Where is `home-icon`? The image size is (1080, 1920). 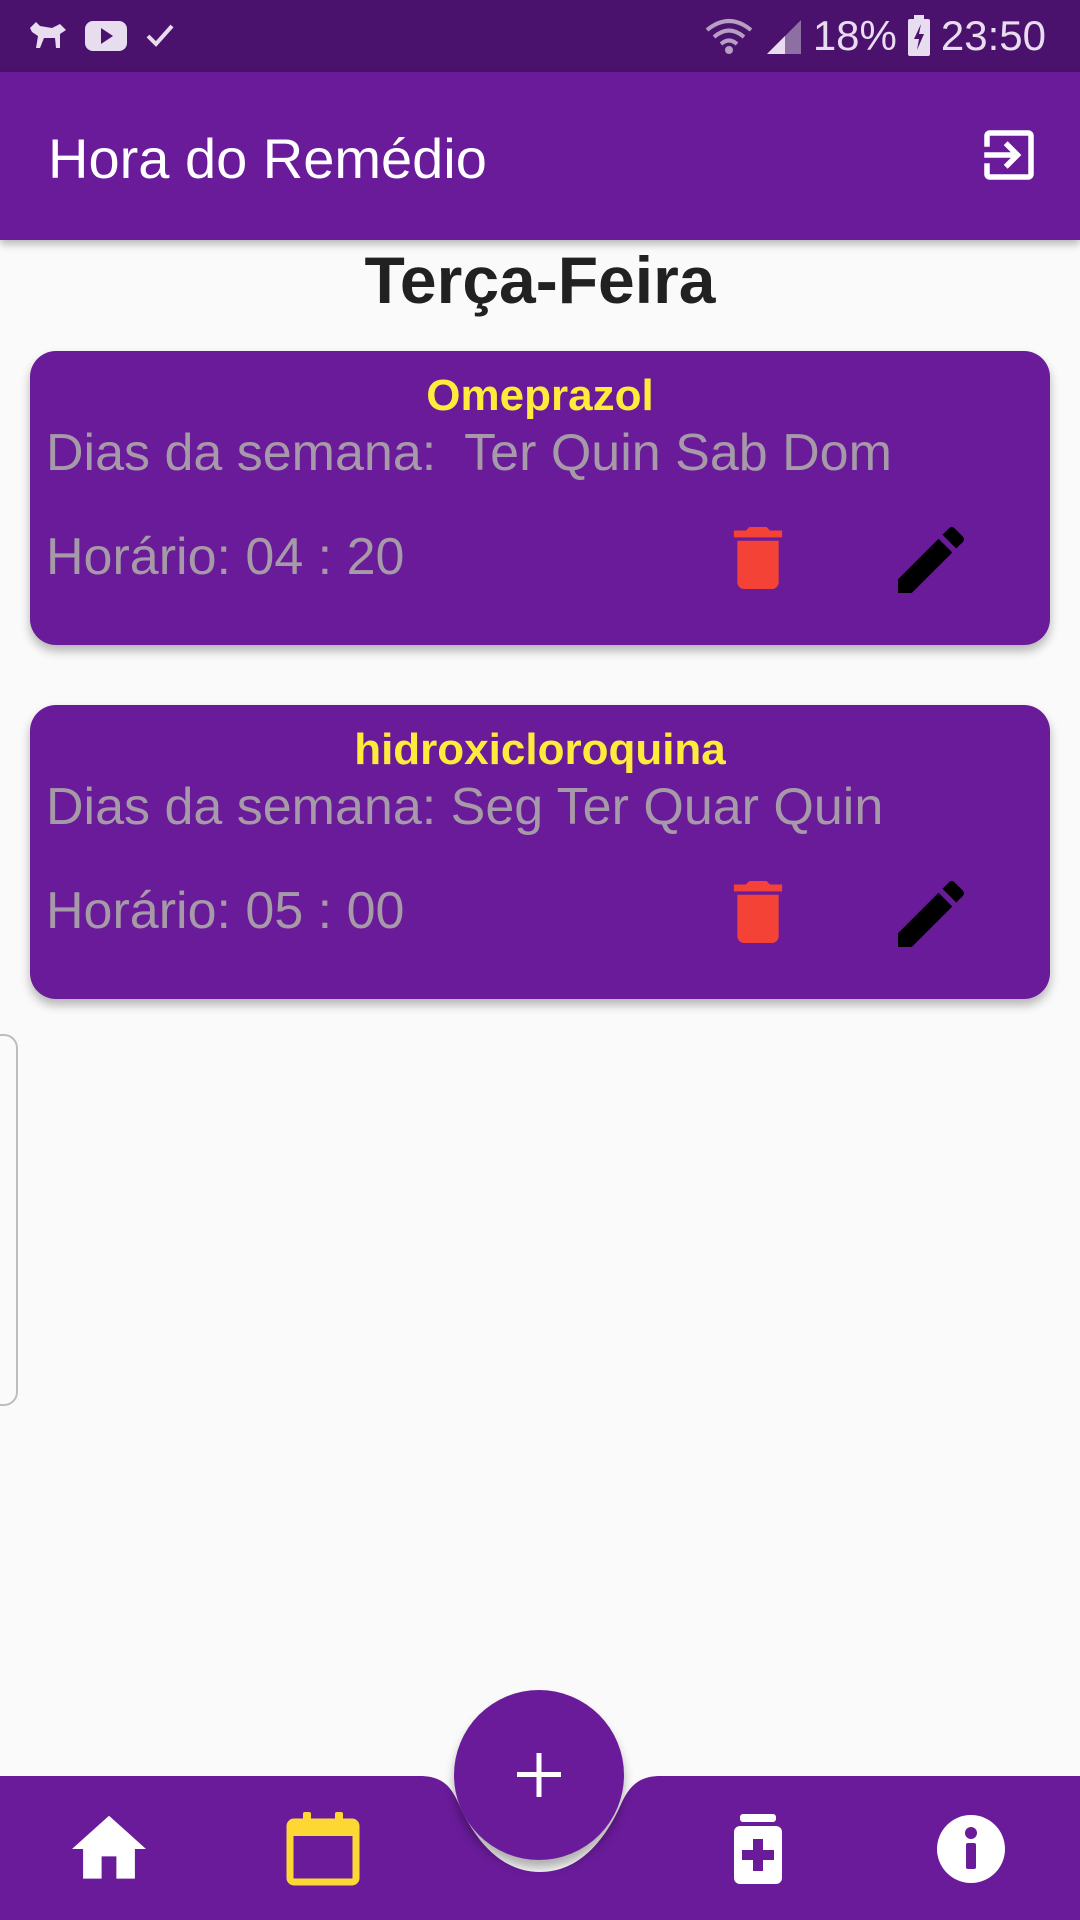
home-icon is located at coordinates (109, 1847).